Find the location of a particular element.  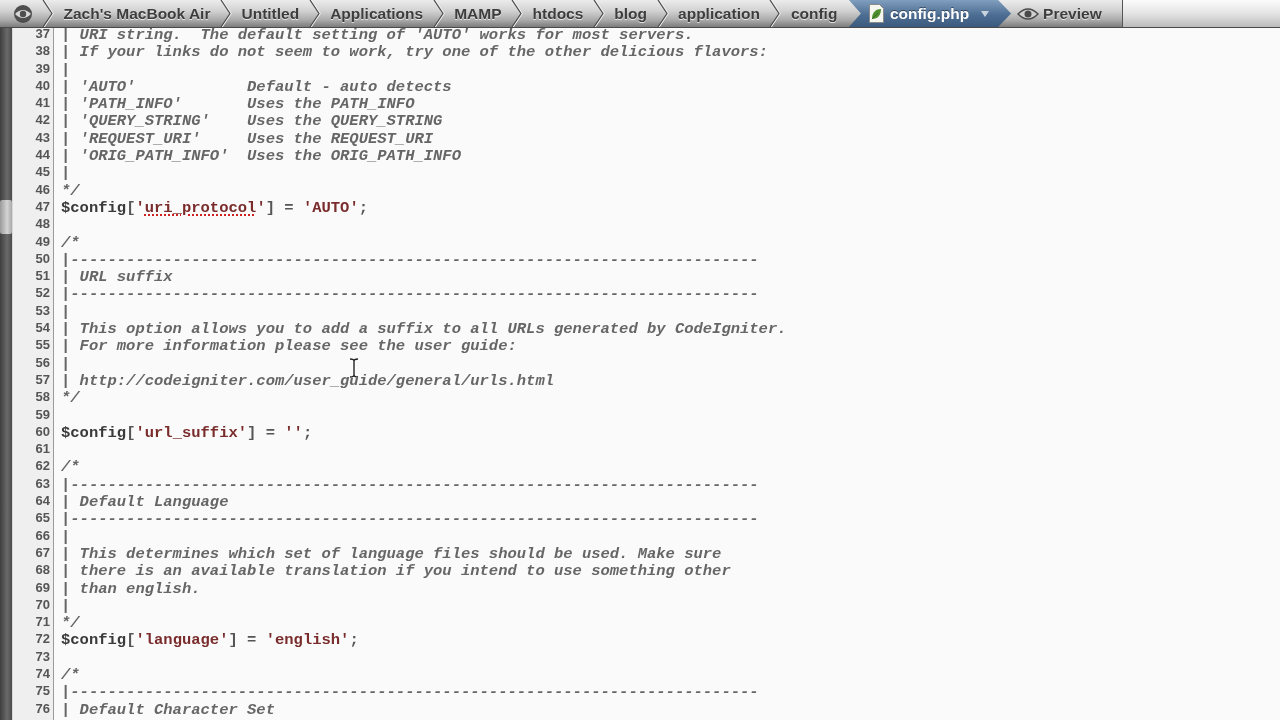

code-line: $config['uri_protocol'] = 'AUTO'; is located at coordinates (215, 208).